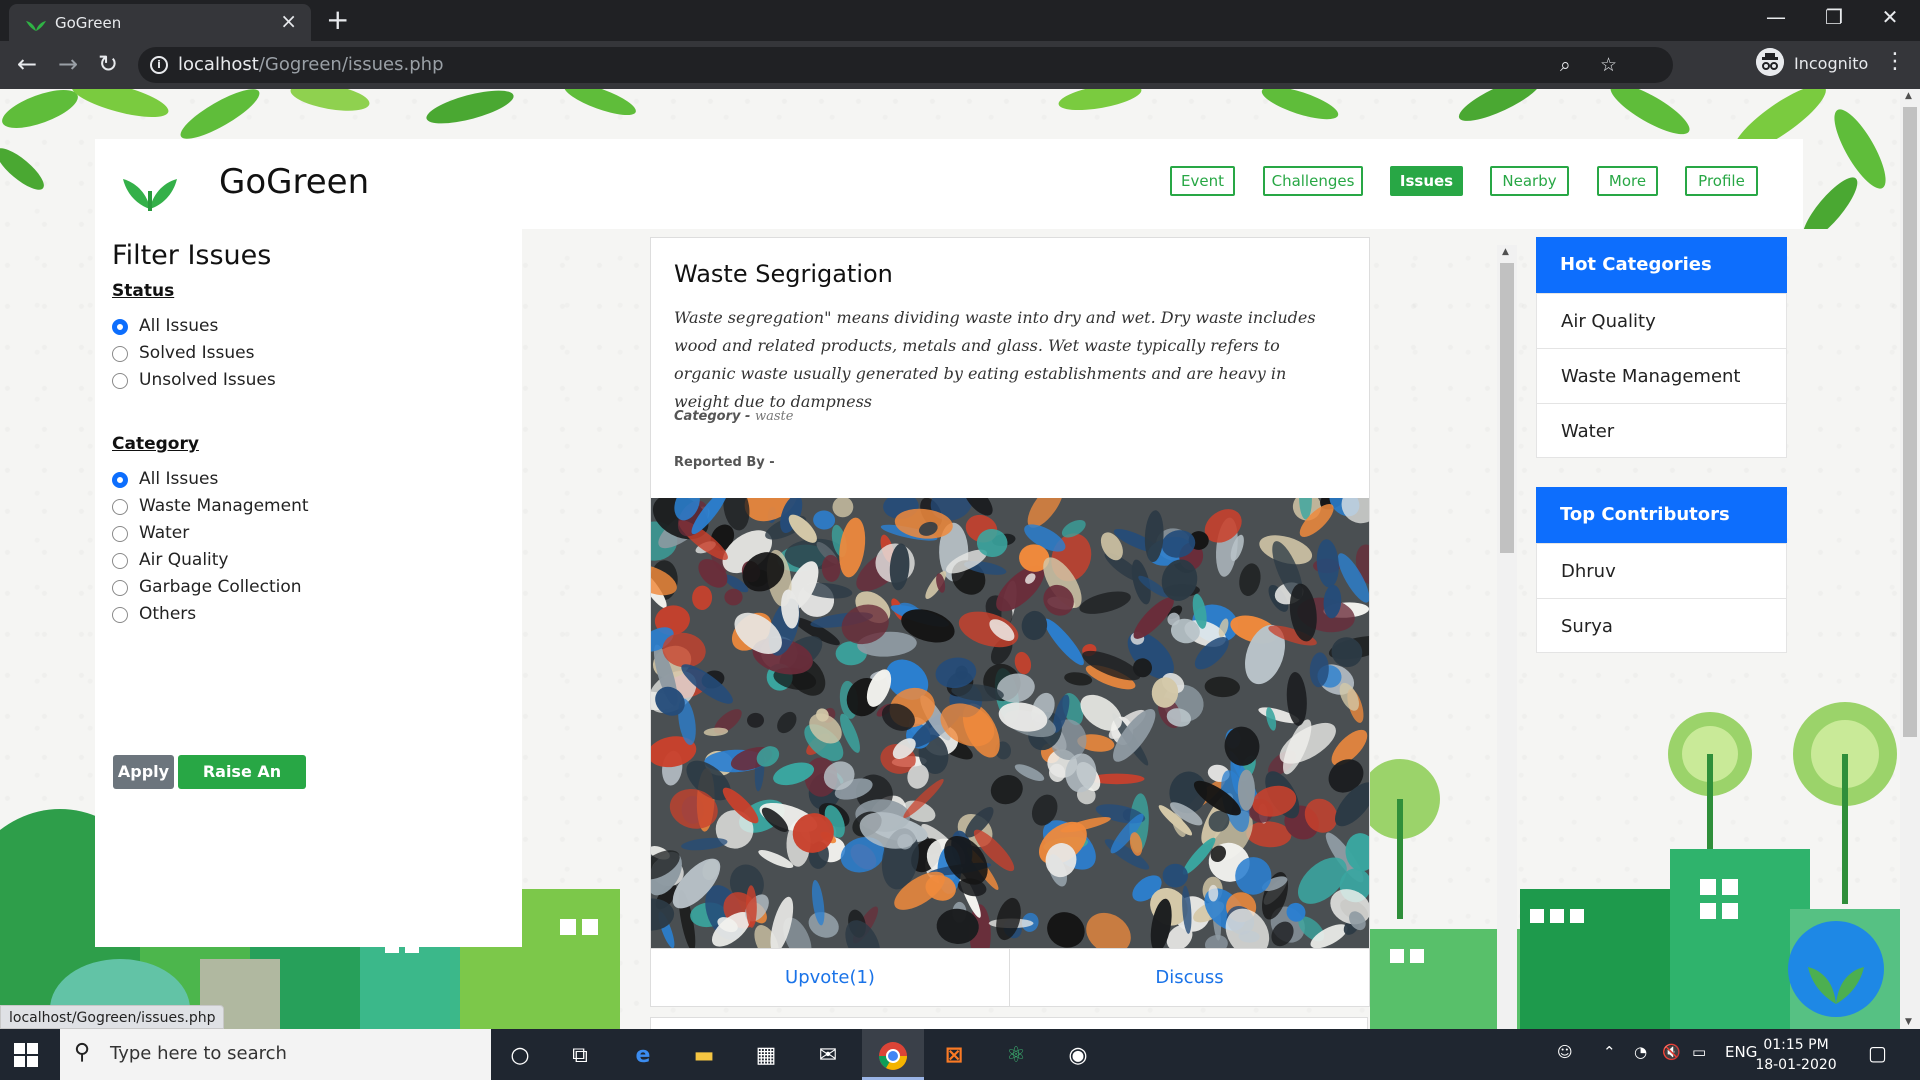 This screenshot has height=1080, width=1920. What do you see at coordinates (1608, 65) in the screenshot?
I see `bookmark-star-icon: ☆` at bounding box center [1608, 65].